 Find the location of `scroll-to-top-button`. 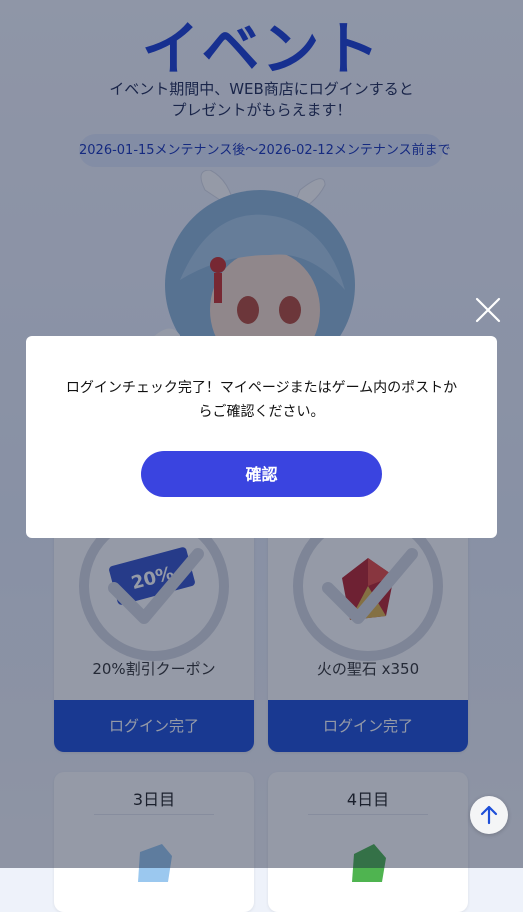

scroll-to-top-button is located at coordinates (489, 815).